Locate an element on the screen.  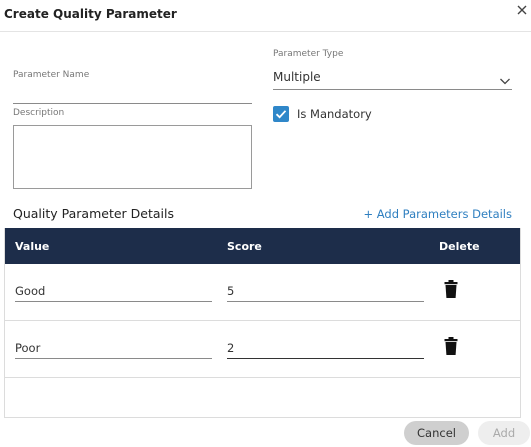
close-icon is located at coordinates (522, 10).